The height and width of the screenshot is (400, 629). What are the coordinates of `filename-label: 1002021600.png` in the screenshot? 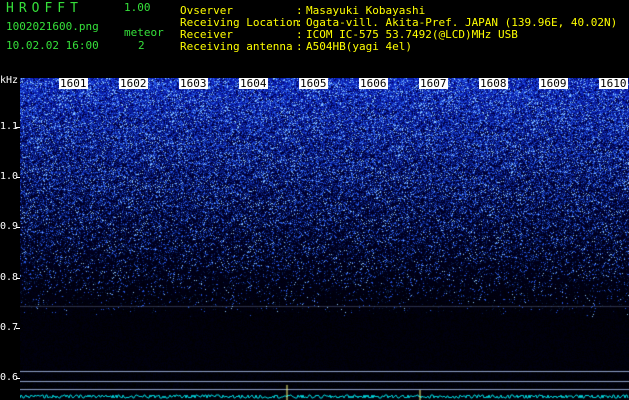 It's located at (52, 26).